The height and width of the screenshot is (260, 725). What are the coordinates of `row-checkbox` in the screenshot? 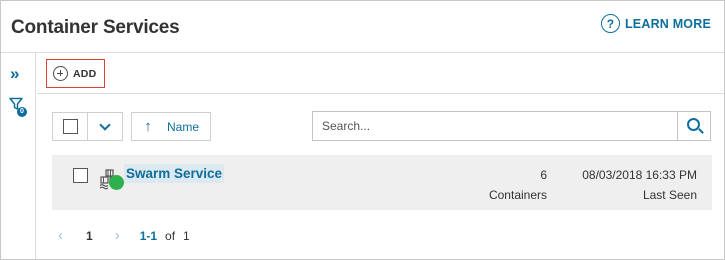 It's located at (80, 175).